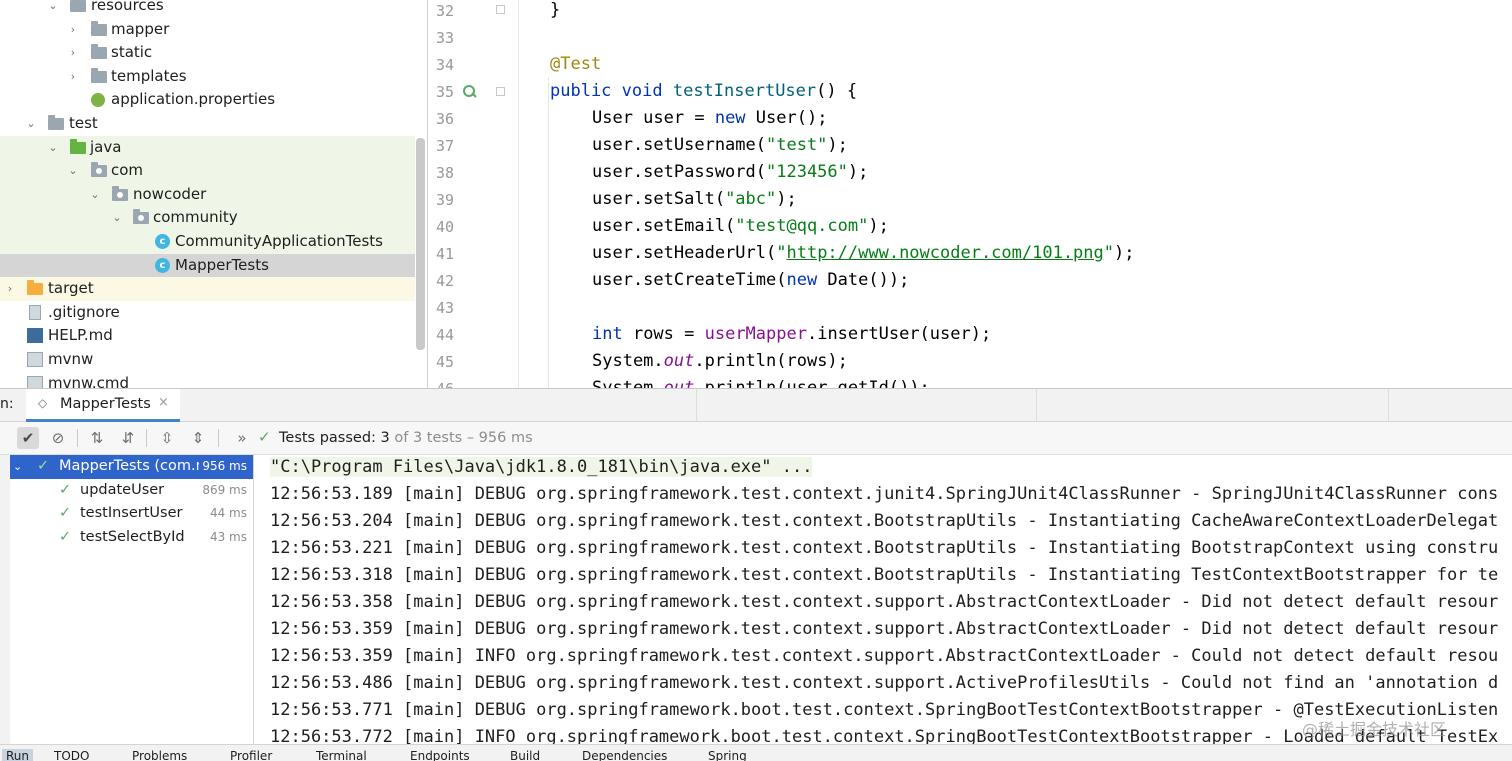 The width and height of the screenshot is (1512, 761). I want to click on line-number: 38, so click(444, 173).